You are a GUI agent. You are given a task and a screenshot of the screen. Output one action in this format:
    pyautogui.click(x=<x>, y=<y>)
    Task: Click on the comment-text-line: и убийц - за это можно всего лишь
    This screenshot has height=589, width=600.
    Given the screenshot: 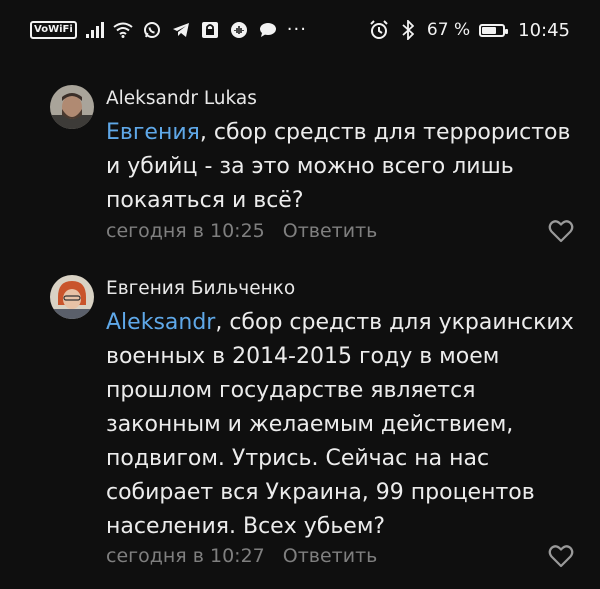 What is the action you would take?
    pyautogui.click(x=310, y=166)
    